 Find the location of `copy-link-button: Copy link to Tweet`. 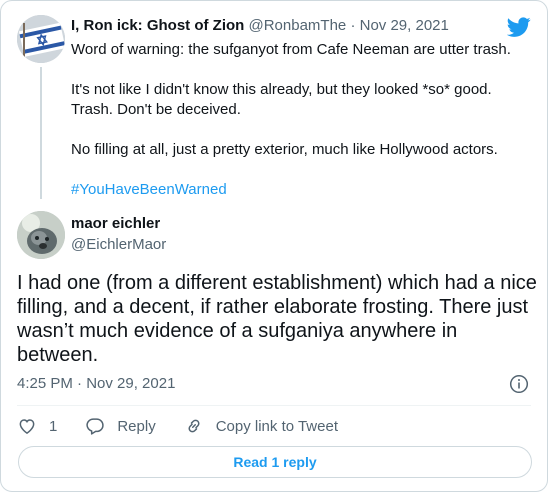

copy-link-button: Copy link to Tweet is located at coordinates (261, 426).